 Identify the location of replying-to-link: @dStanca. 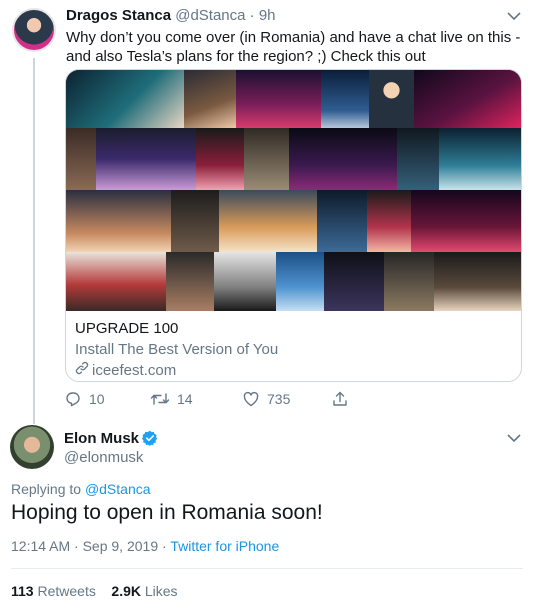
(118, 489).